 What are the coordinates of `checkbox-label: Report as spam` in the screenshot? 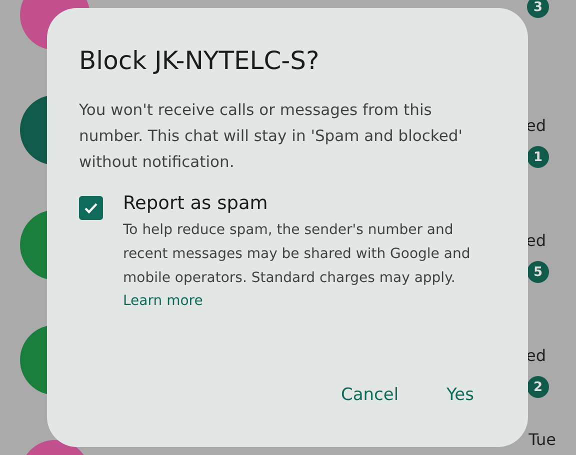 It's located at (195, 203).